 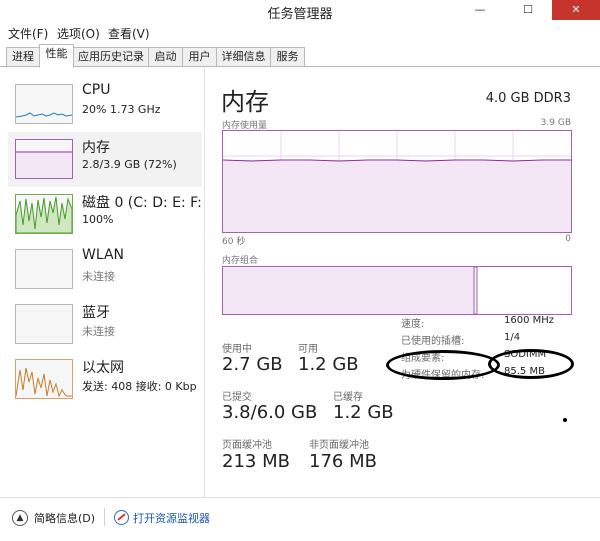 I want to click on sidebar-item-wlan: WLAN 未连接, so click(x=105, y=269).